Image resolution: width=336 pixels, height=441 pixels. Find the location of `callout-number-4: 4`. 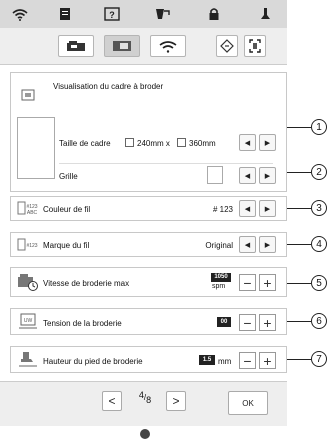

callout-number-4: 4 is located at coordinates (319, 244).